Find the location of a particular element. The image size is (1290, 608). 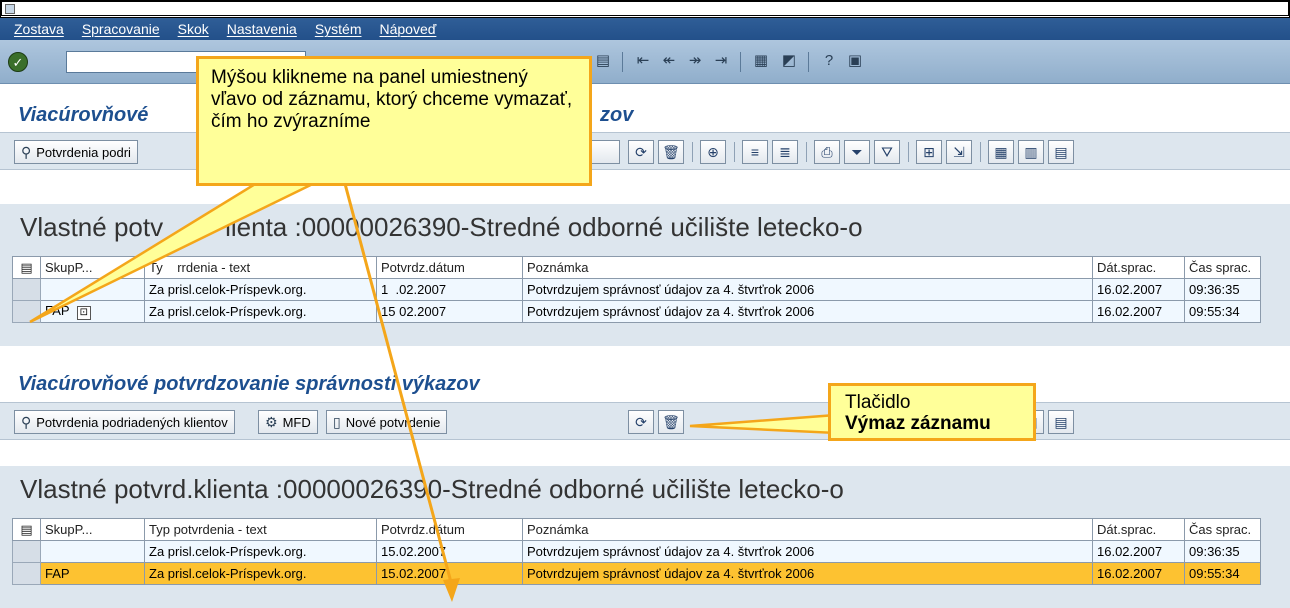

enter-check-icon: ✓ is located at coordinates (18, 62).